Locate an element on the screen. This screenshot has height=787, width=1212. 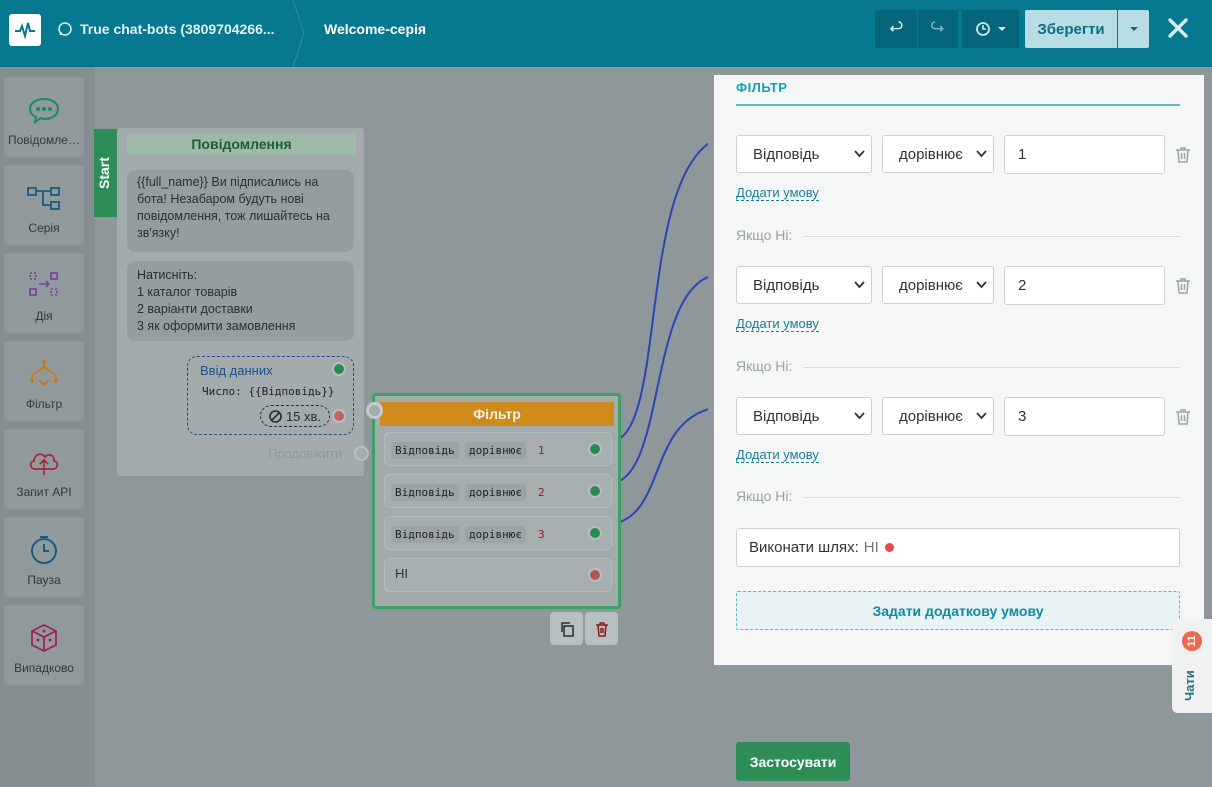
panel-title-underline is located at coordinates (958, 105).